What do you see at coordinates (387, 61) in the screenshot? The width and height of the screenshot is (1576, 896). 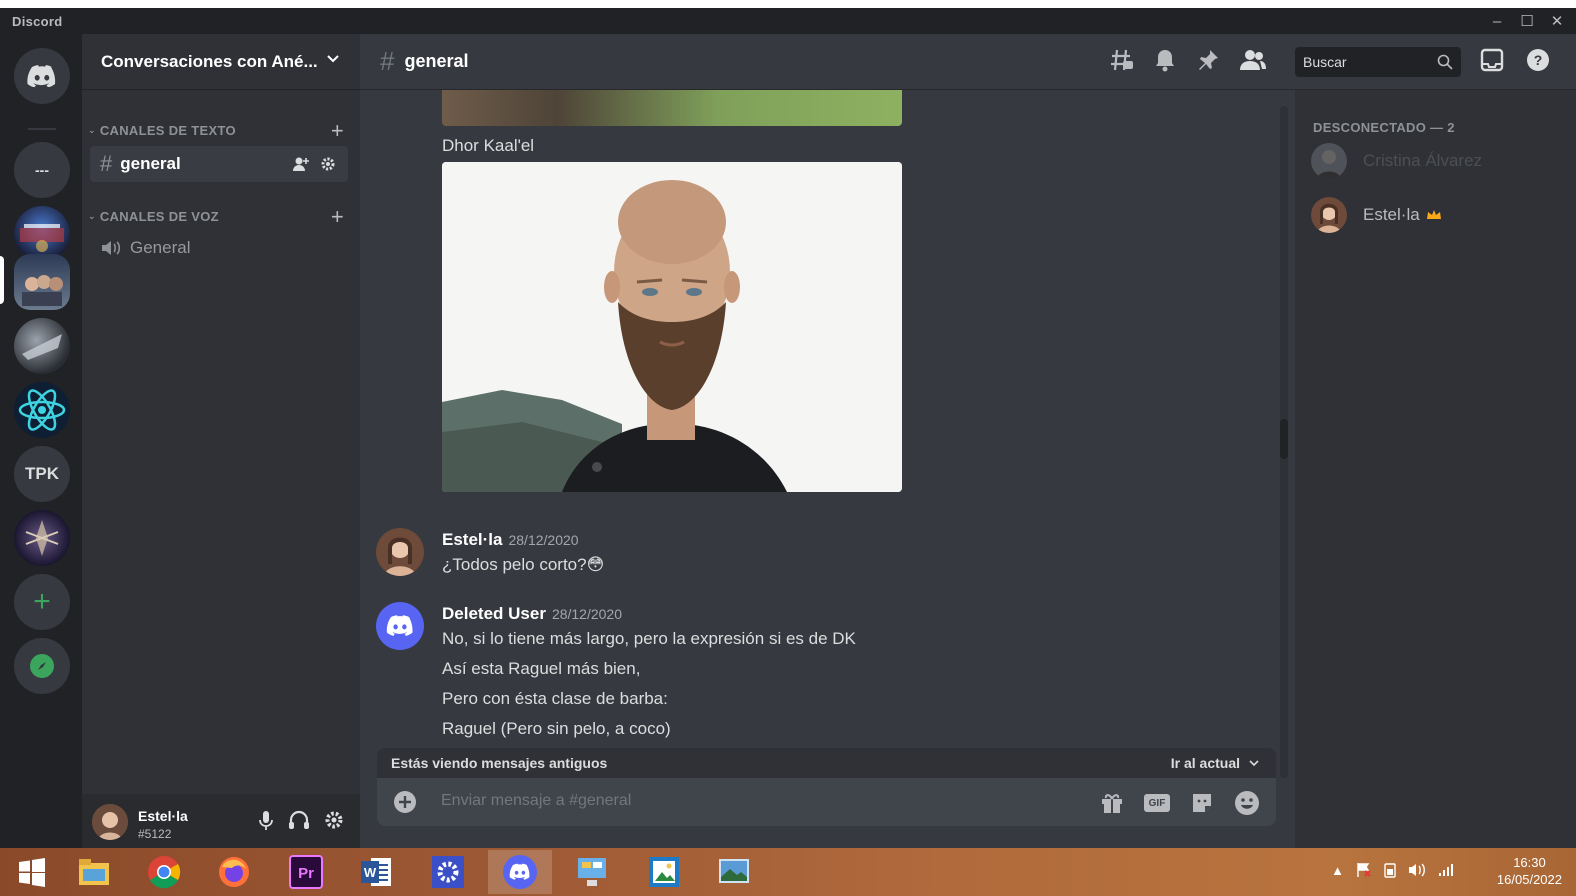 I see `hash-icon: #` at bounding box center [387, 61].